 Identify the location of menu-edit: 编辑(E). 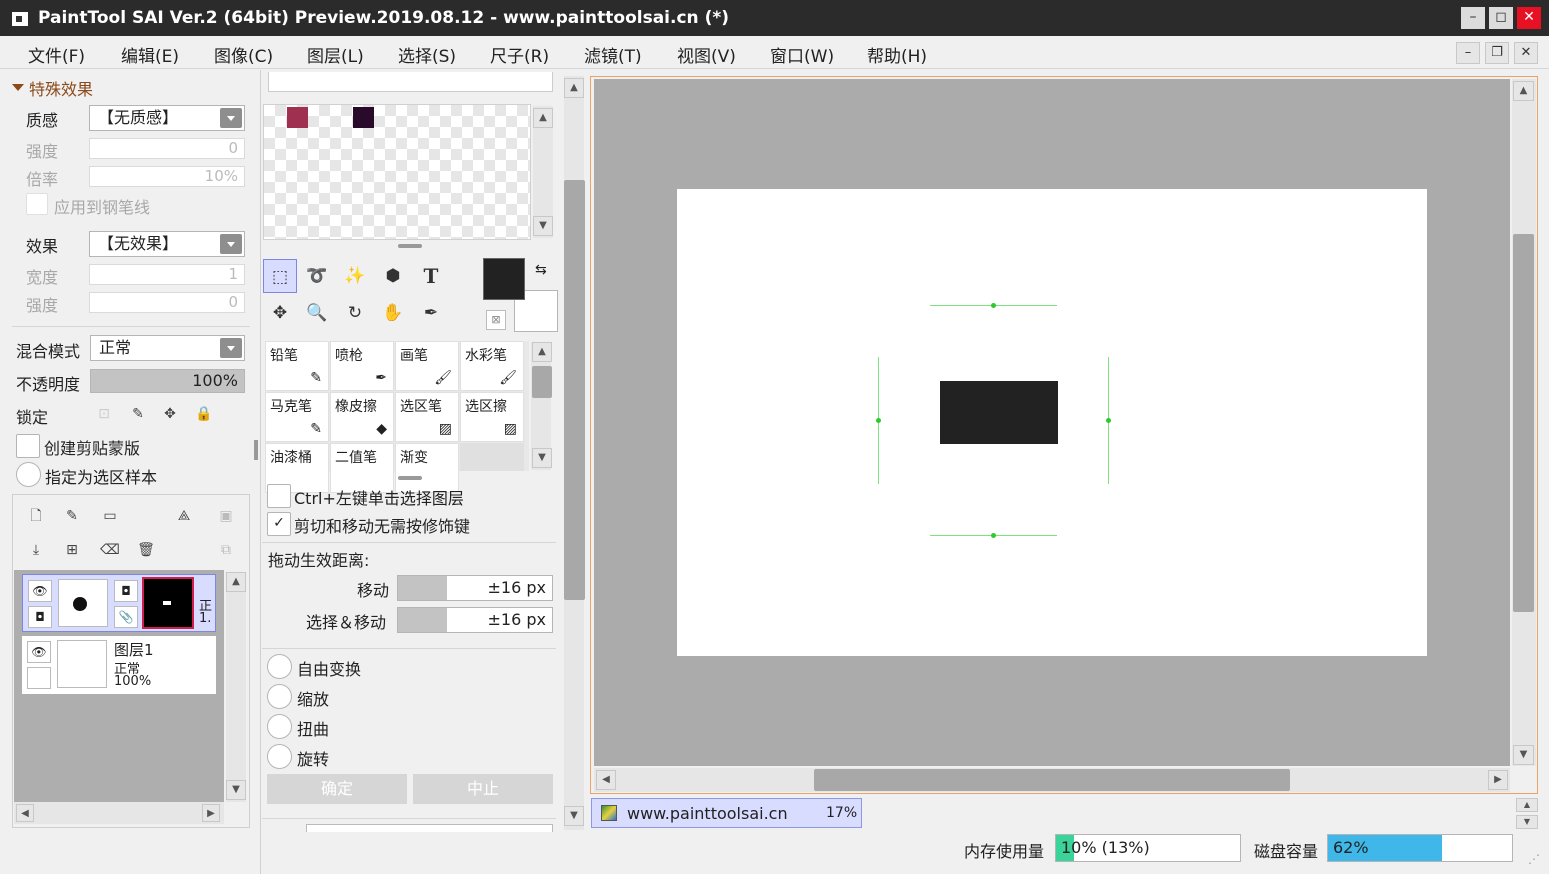
(150, 54).